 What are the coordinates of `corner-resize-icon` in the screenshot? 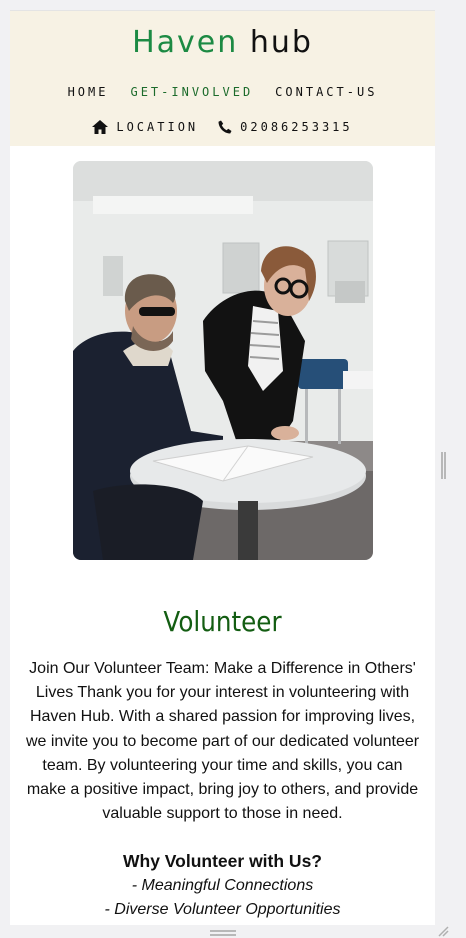 It's located at (443, 931).